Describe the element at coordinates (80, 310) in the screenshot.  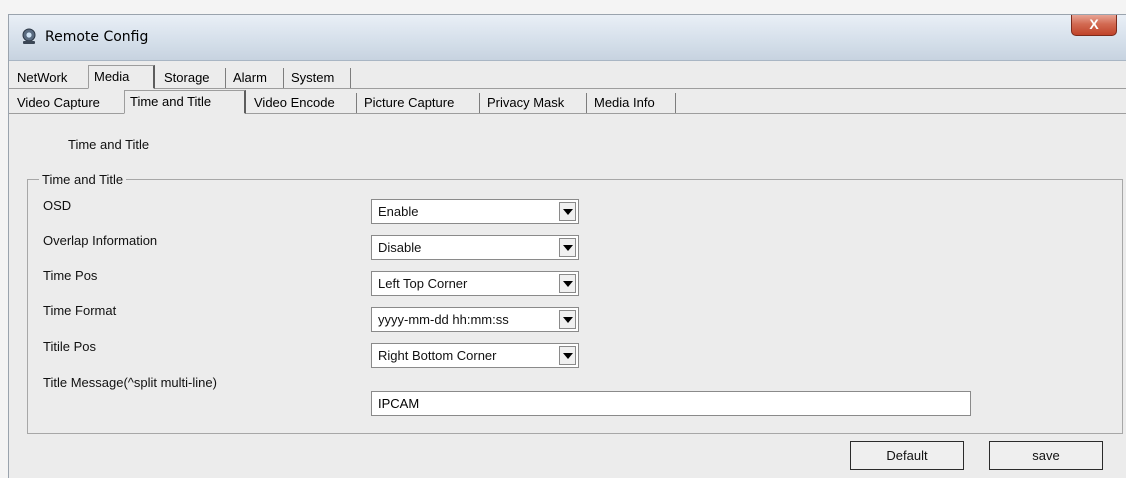
I see `time-format-label: Time Format` at that location.